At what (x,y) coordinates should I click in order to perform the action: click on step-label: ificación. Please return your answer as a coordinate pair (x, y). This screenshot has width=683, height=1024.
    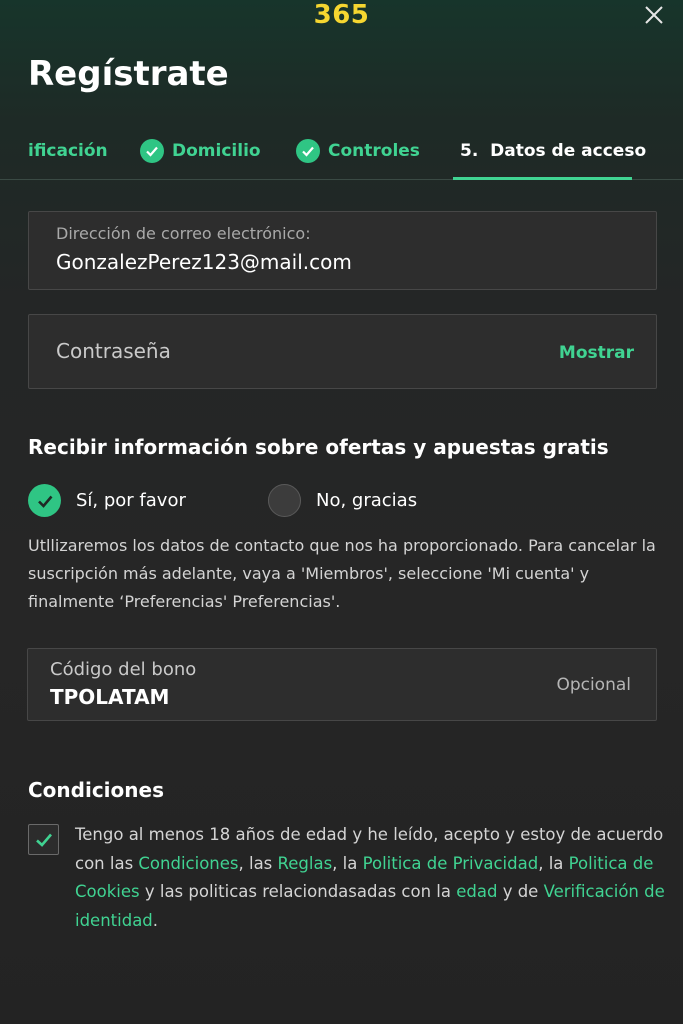
    Looking at the image, I should click on (68, 151).